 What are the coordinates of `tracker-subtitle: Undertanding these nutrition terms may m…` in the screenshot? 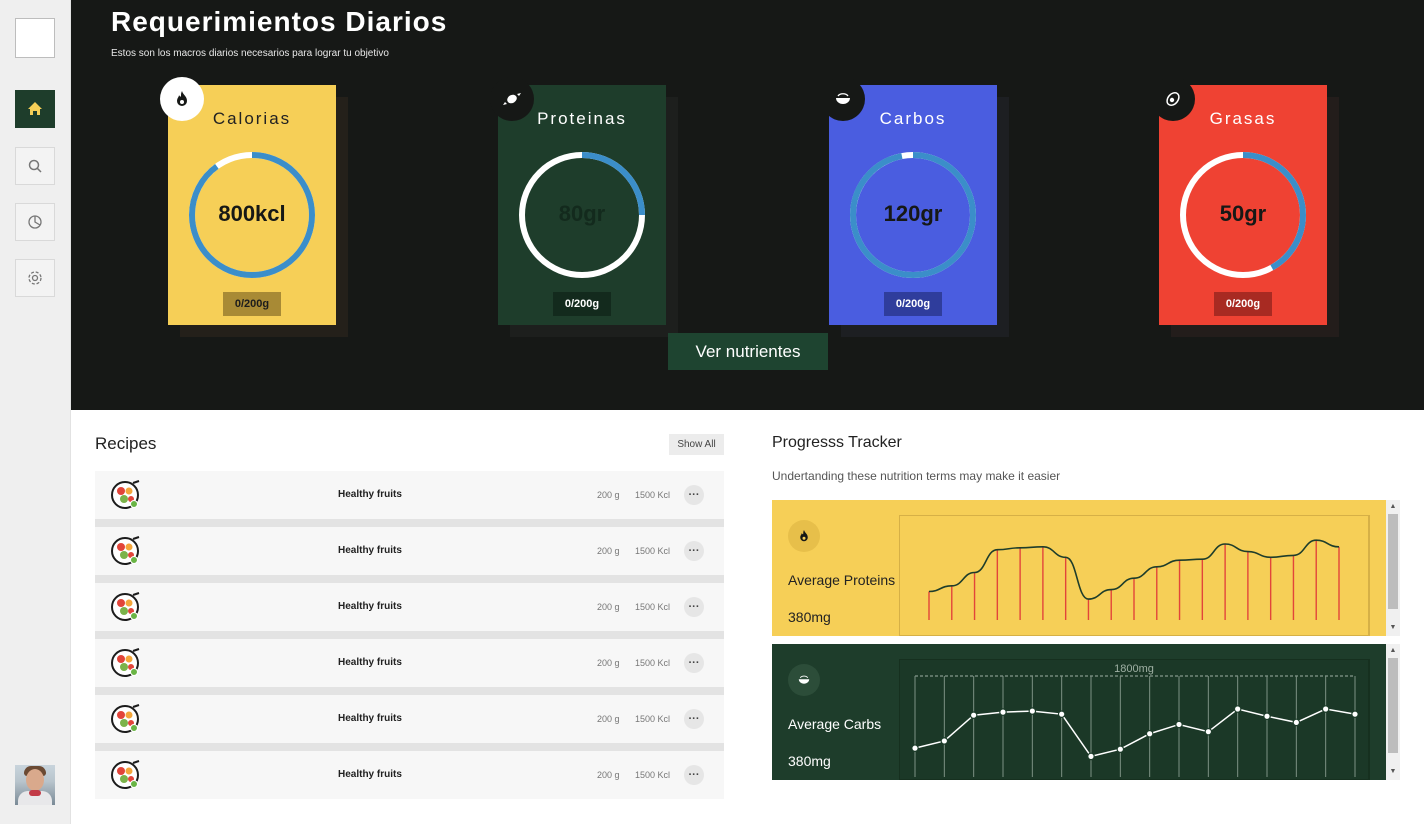 It's located at (916, 476).